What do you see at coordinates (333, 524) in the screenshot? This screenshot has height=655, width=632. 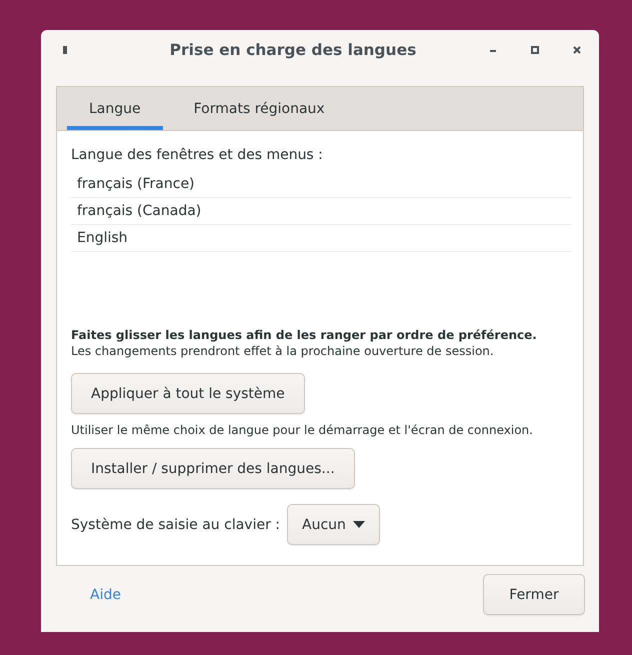 I see `input-method-dropdown: Aucun` at bounding box center [333, 524].